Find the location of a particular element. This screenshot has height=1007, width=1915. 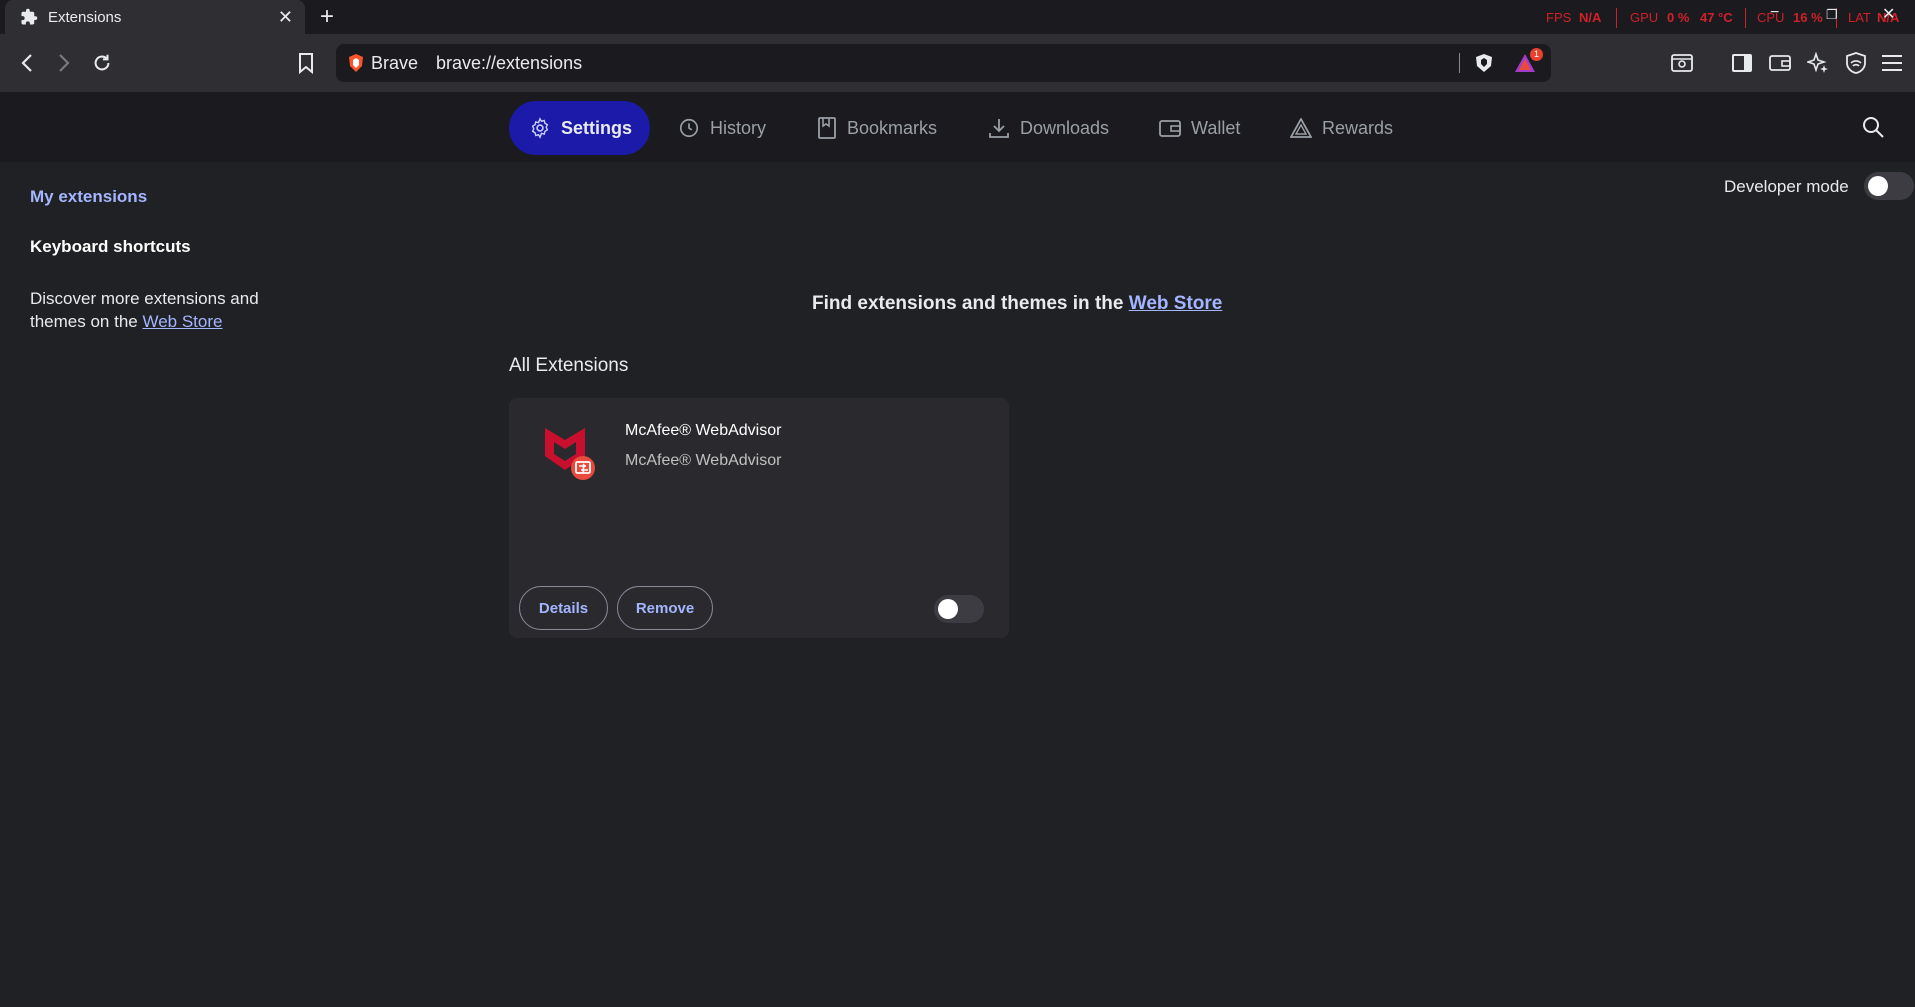

reader-icon is located at coordinates (1682, 63).